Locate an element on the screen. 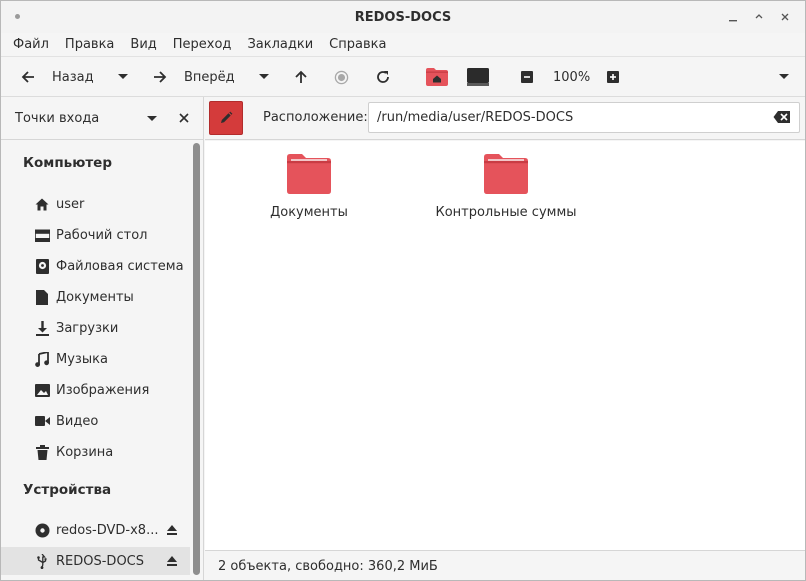 Image resolution: width=806 pixels, height=581 pixels. menu-file: Файл is located at coordinates (31, 44).